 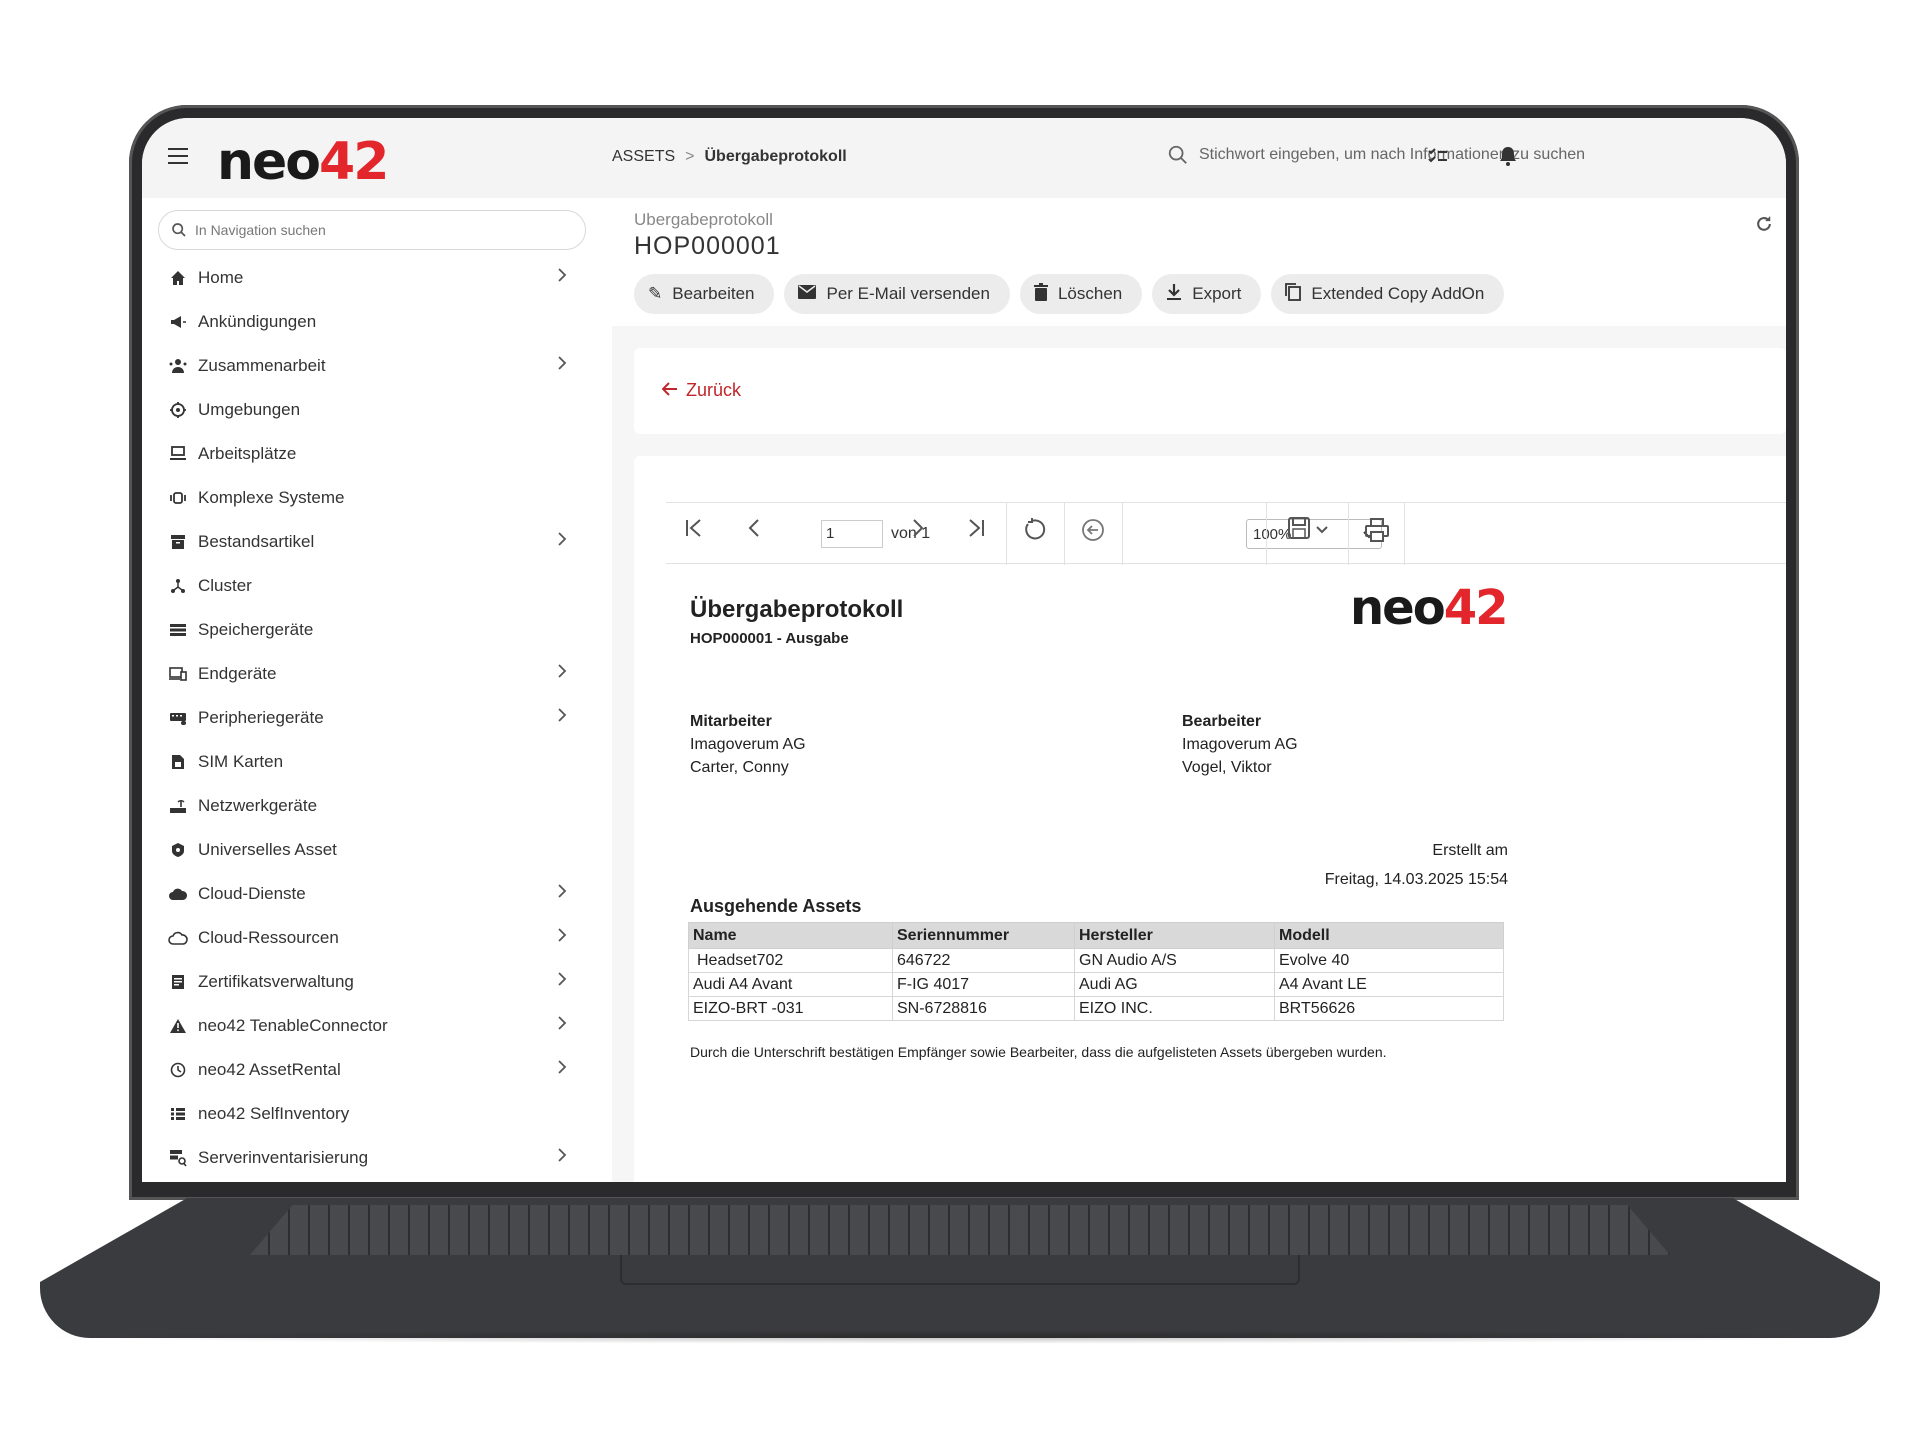 What do you see at coordinates (178, 938) in the screenshot?
I see `cloud-outline-icon` at bounding box center [178, 938].